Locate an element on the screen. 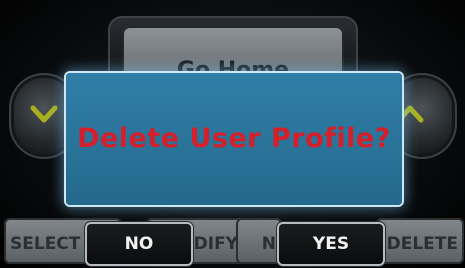 This screenshot has width=465, height=268. chevron-down-icon is located at coordinates (44, 114).